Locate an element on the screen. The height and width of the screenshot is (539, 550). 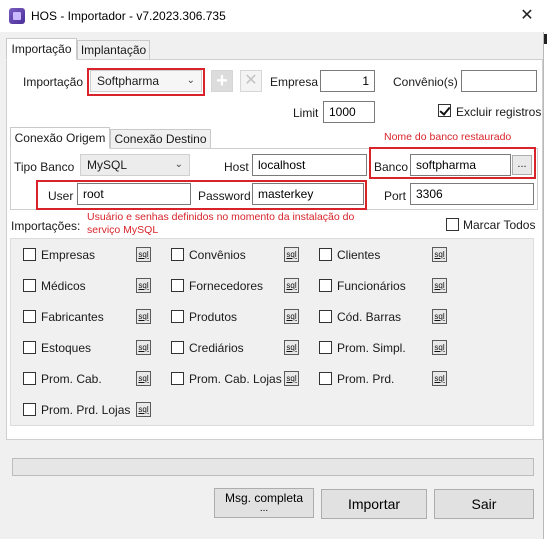
convenio-field is located at coordinates (499, 81).